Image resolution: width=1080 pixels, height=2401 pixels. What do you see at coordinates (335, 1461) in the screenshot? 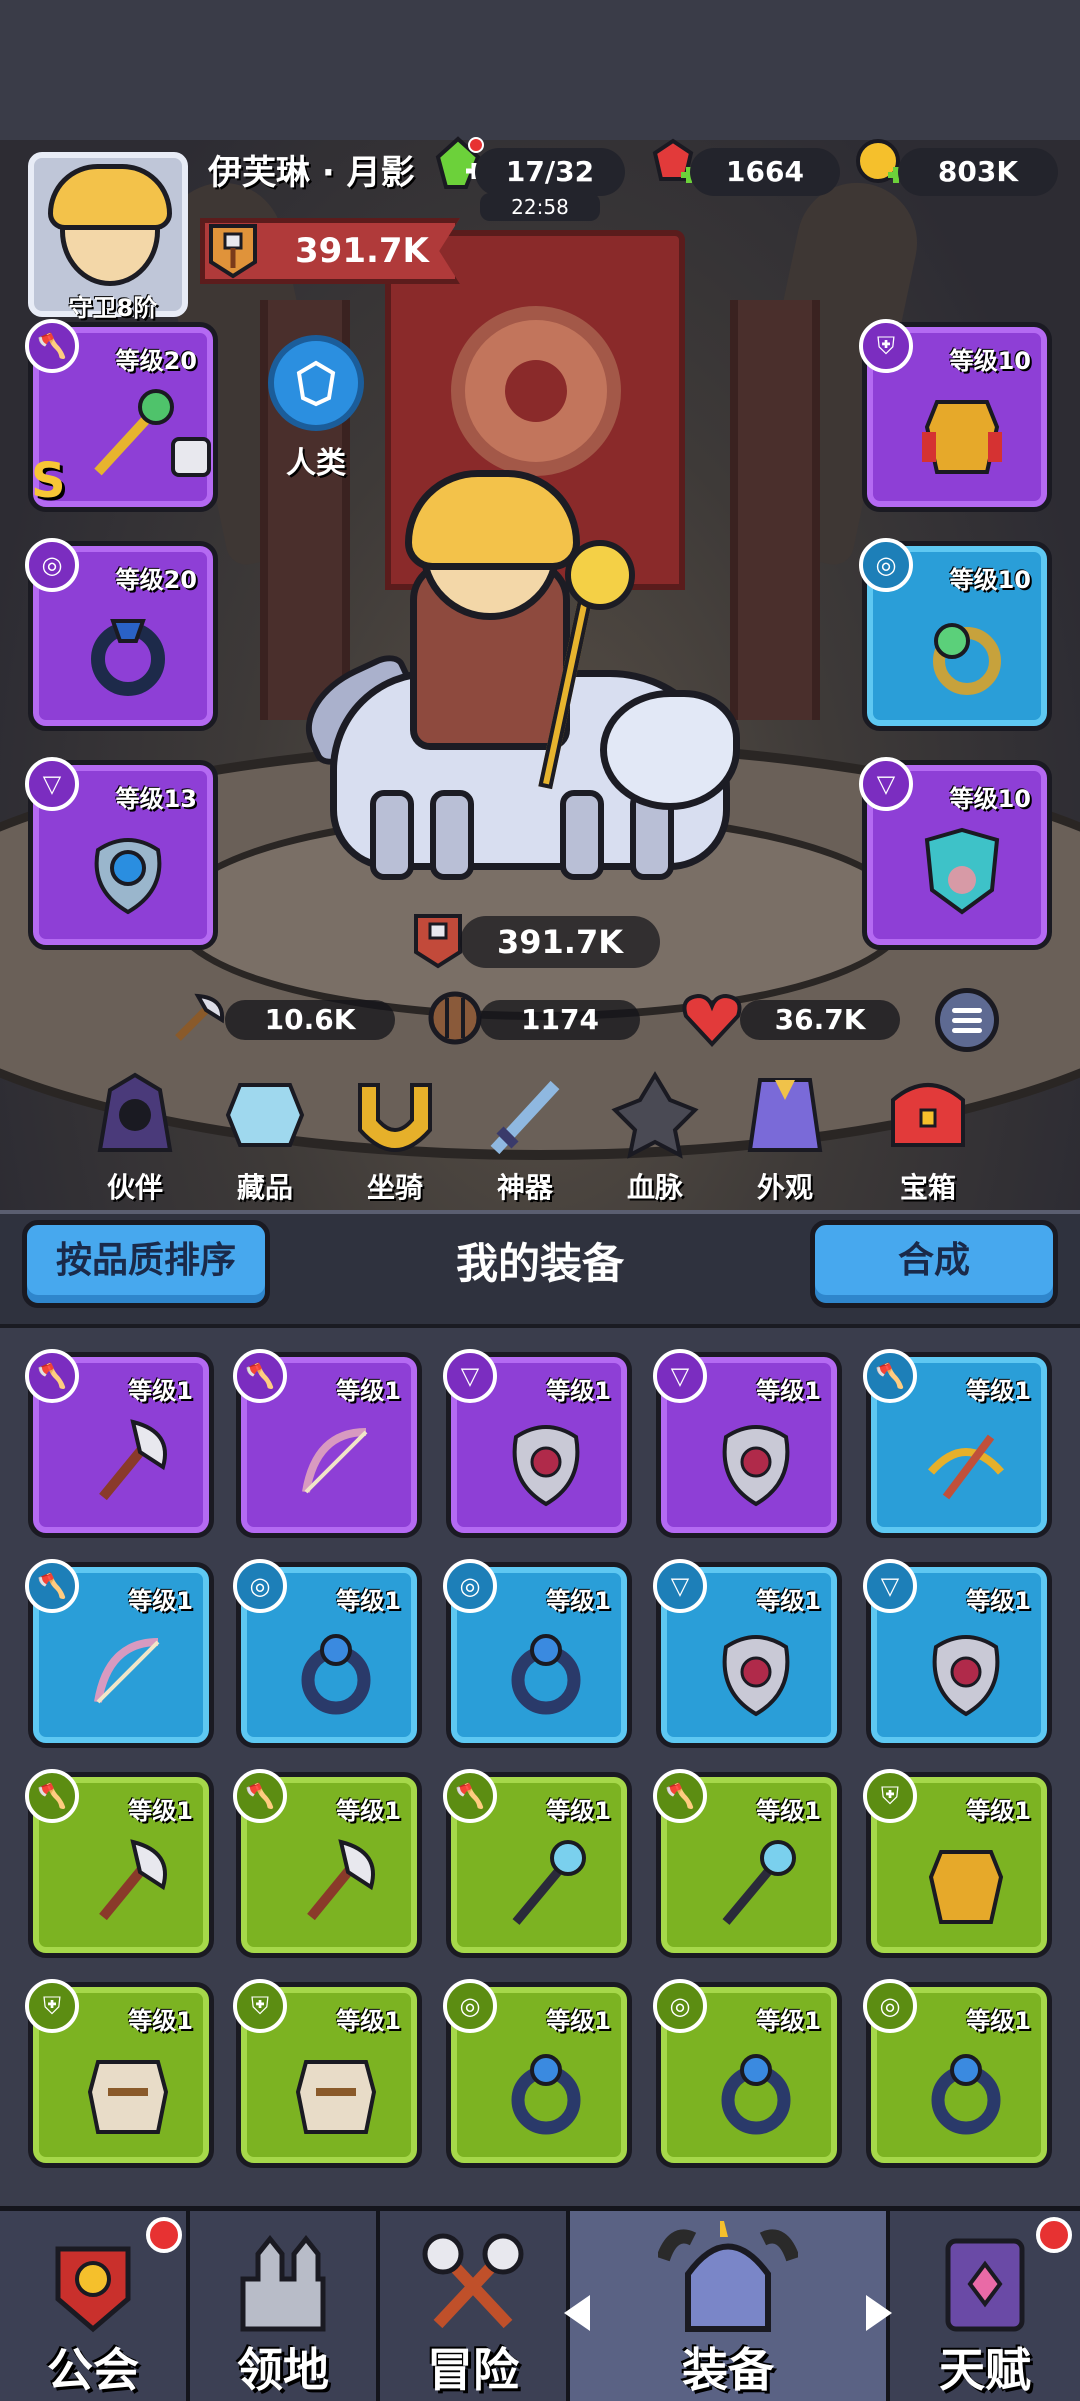
I see `bow-icon` at bounding box center [335, 1461].